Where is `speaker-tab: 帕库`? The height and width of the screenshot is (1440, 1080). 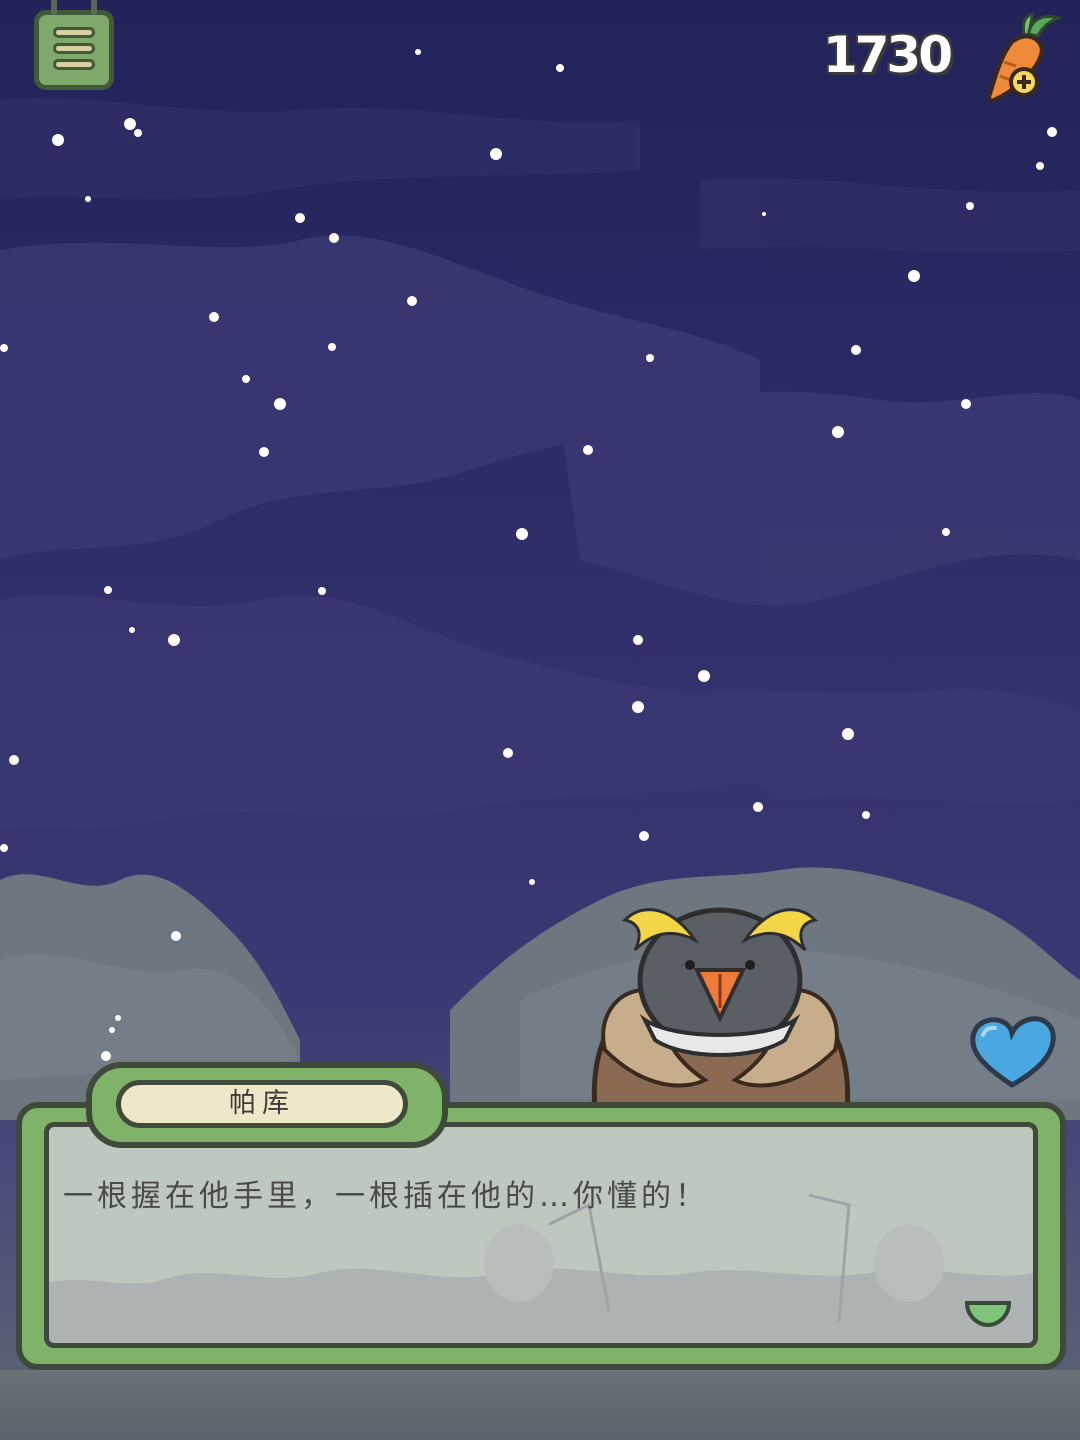
speaker-tab: 帕库 is located at coordinates (267, 1105).